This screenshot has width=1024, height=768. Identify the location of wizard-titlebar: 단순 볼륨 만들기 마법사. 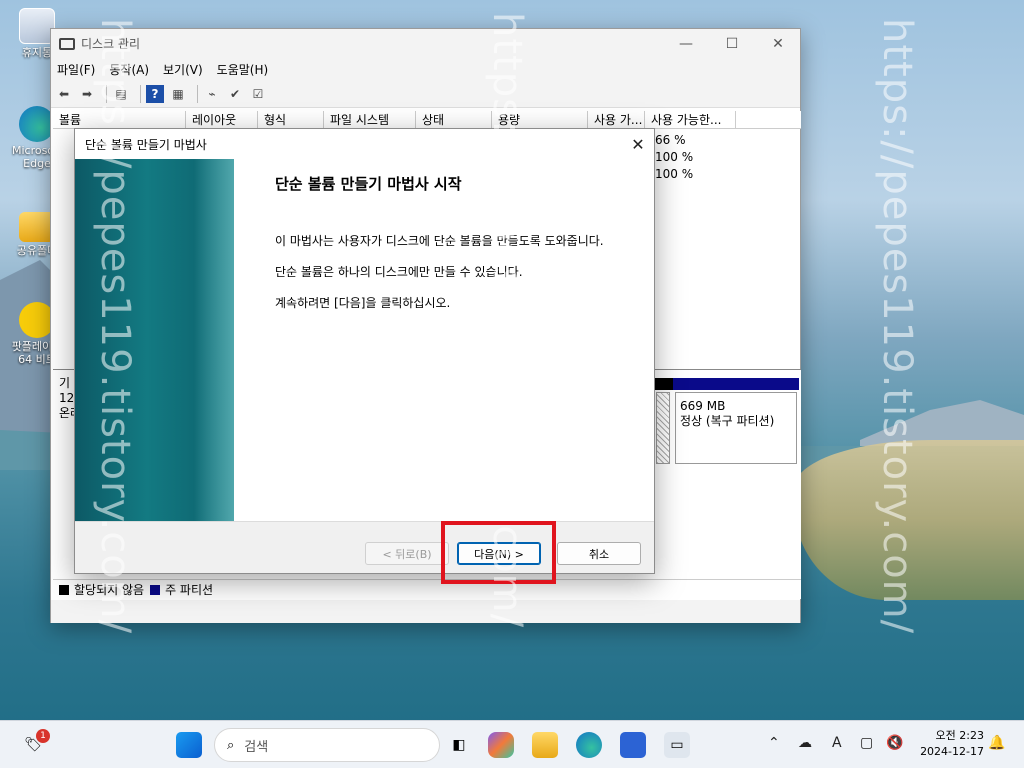
(364, 144).